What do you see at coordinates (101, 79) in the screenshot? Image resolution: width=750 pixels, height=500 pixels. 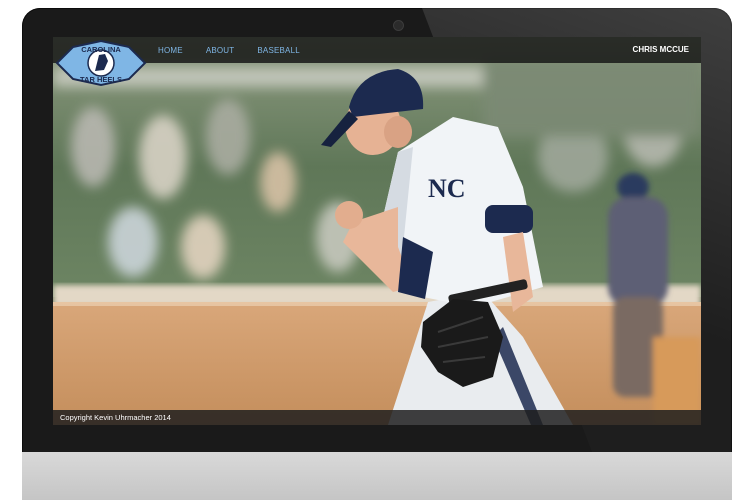 I see `logo-text-bottom: TAR HEELS` at bounding box center [101, 79].